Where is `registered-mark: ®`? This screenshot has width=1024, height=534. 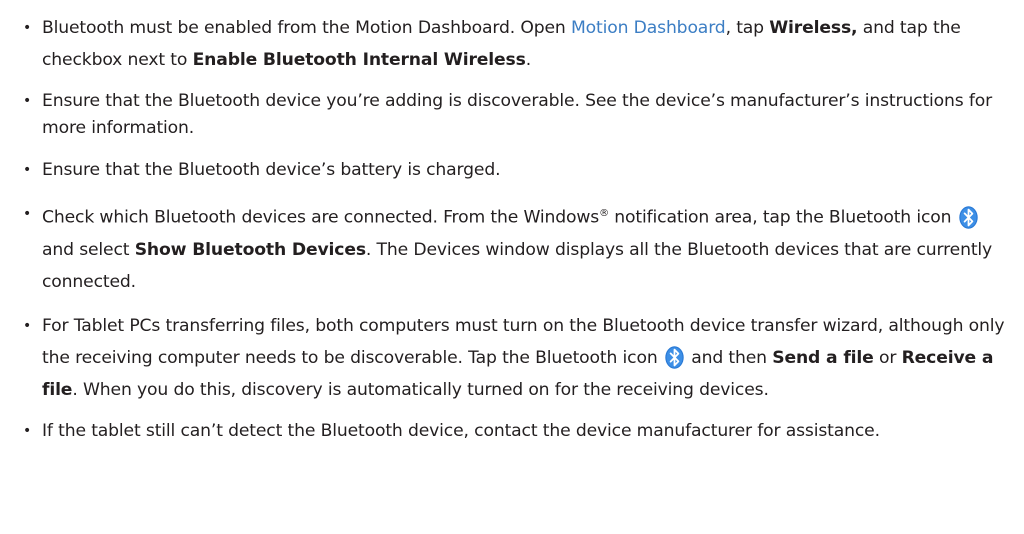
registered-mark: ® is located at coordinates (604, 213).